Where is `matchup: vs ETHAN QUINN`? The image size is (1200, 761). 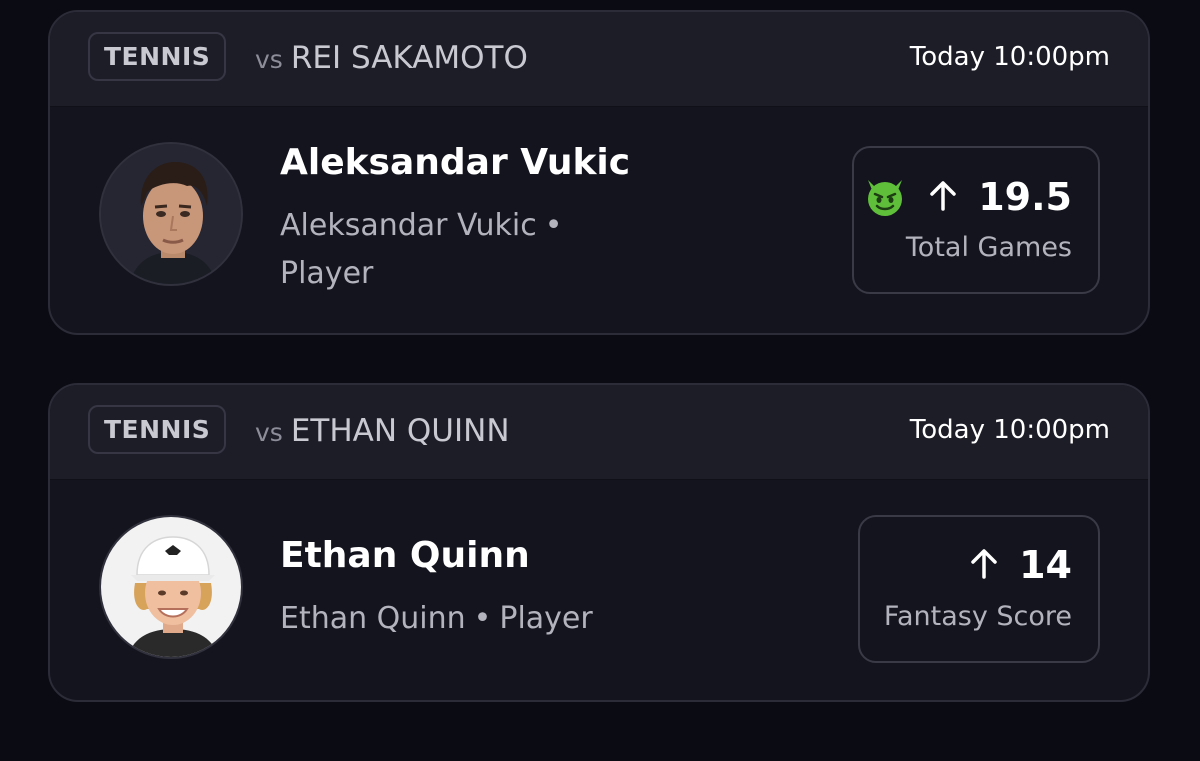
matchup: vs ETHAN QUINN is located at coordinates (382, 431).